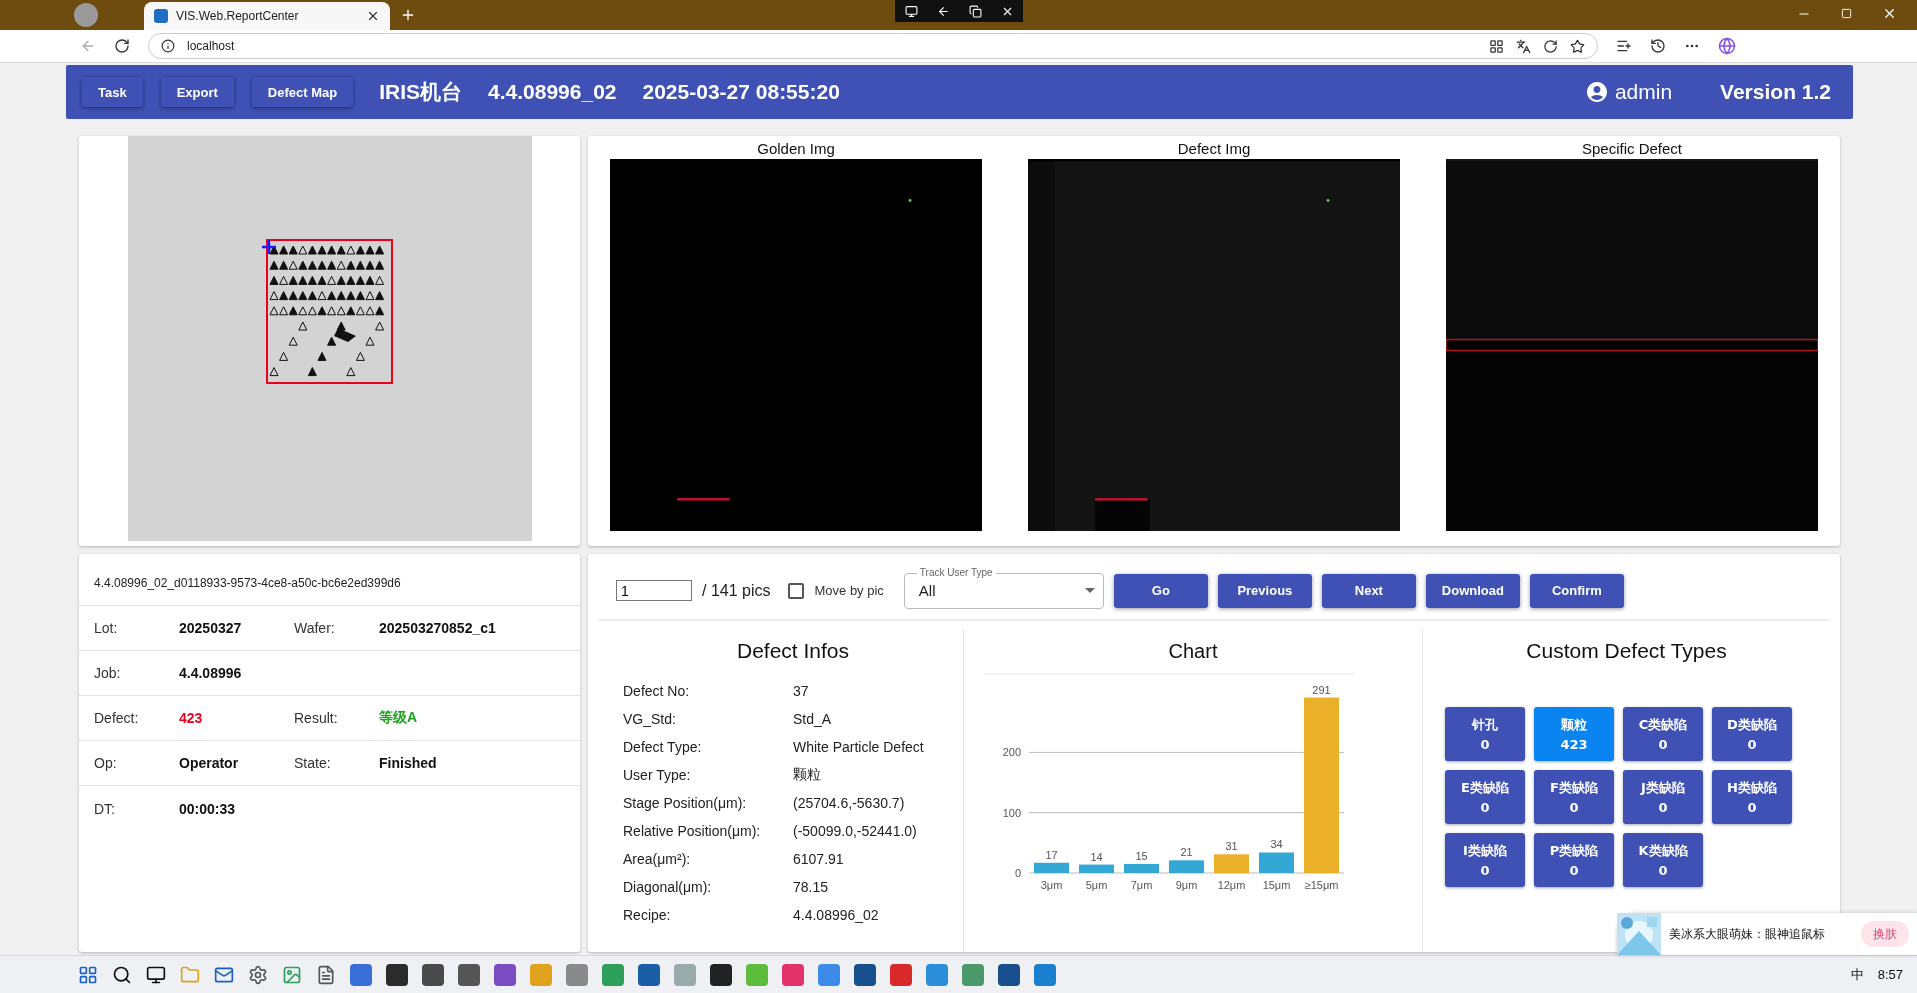 Image resolution: width=1917 pixels, height=993 pixels. What do you see at coordinates (801, 691) in the screenshot?
I see `info-value: 37` at bounding box center [801, 691].